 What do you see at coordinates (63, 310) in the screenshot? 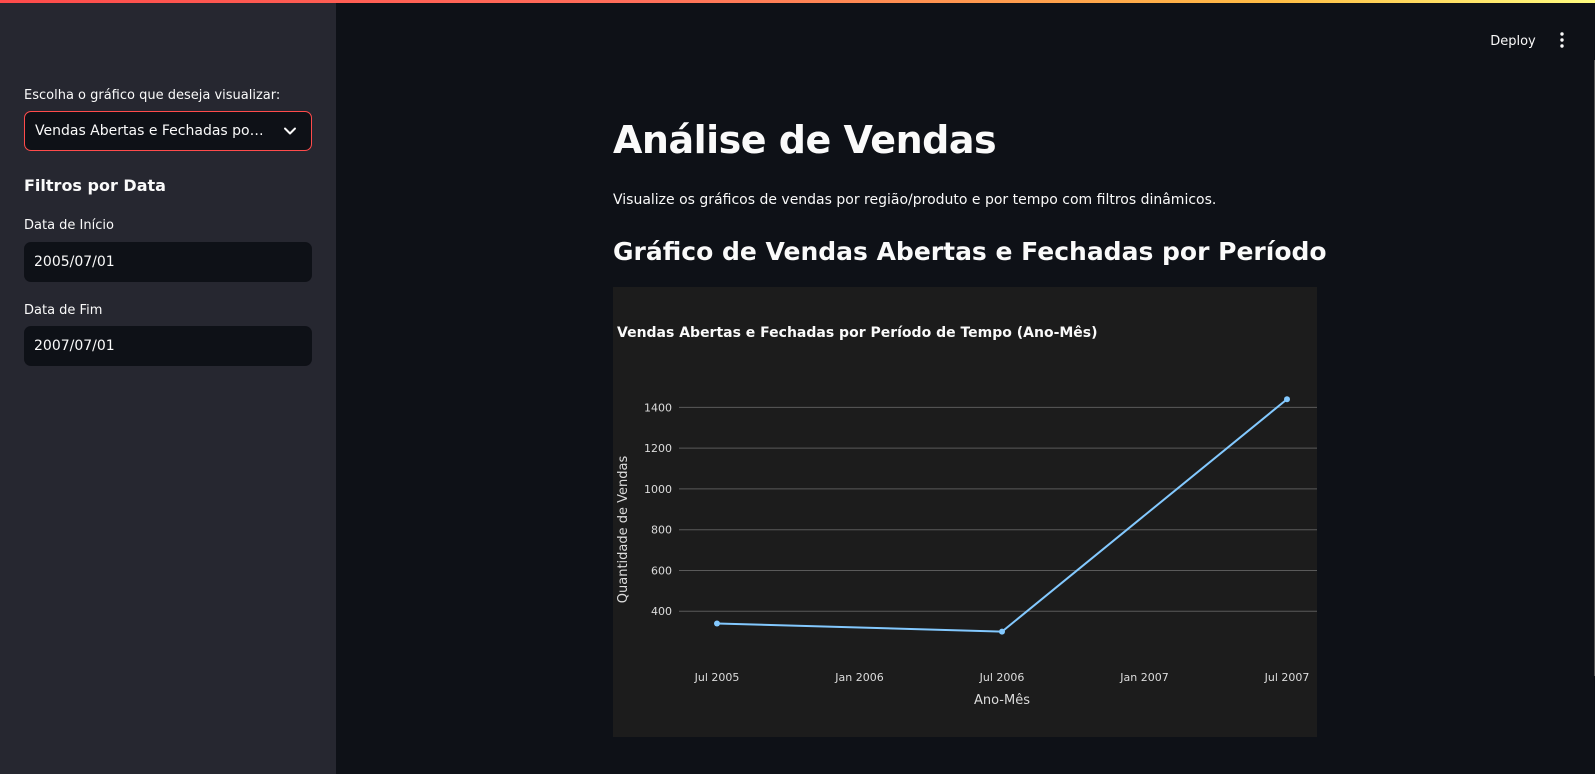
I see `end-date-label: Data de Fim` at bounding box center [63, 310].